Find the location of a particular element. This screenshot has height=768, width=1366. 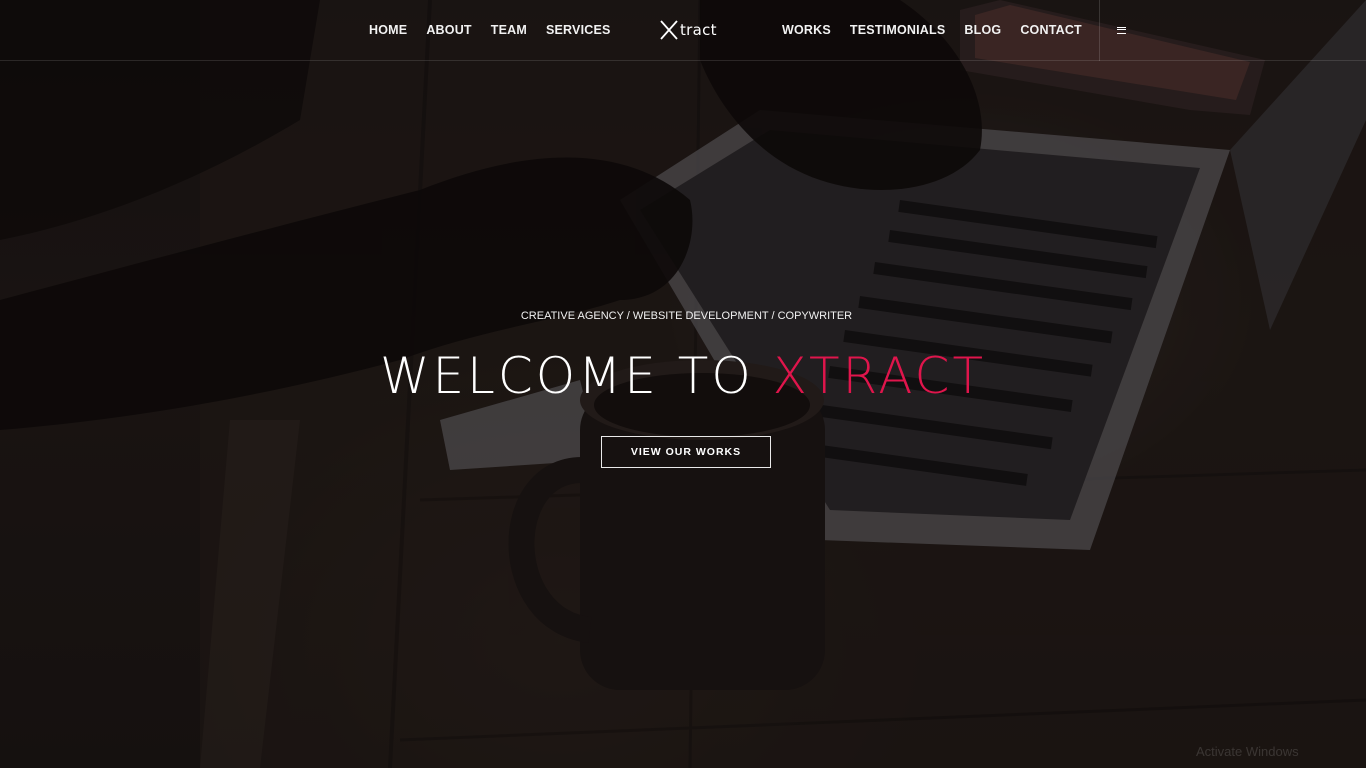

nav-link-team: TEAM is located at coordinates (509, 30).